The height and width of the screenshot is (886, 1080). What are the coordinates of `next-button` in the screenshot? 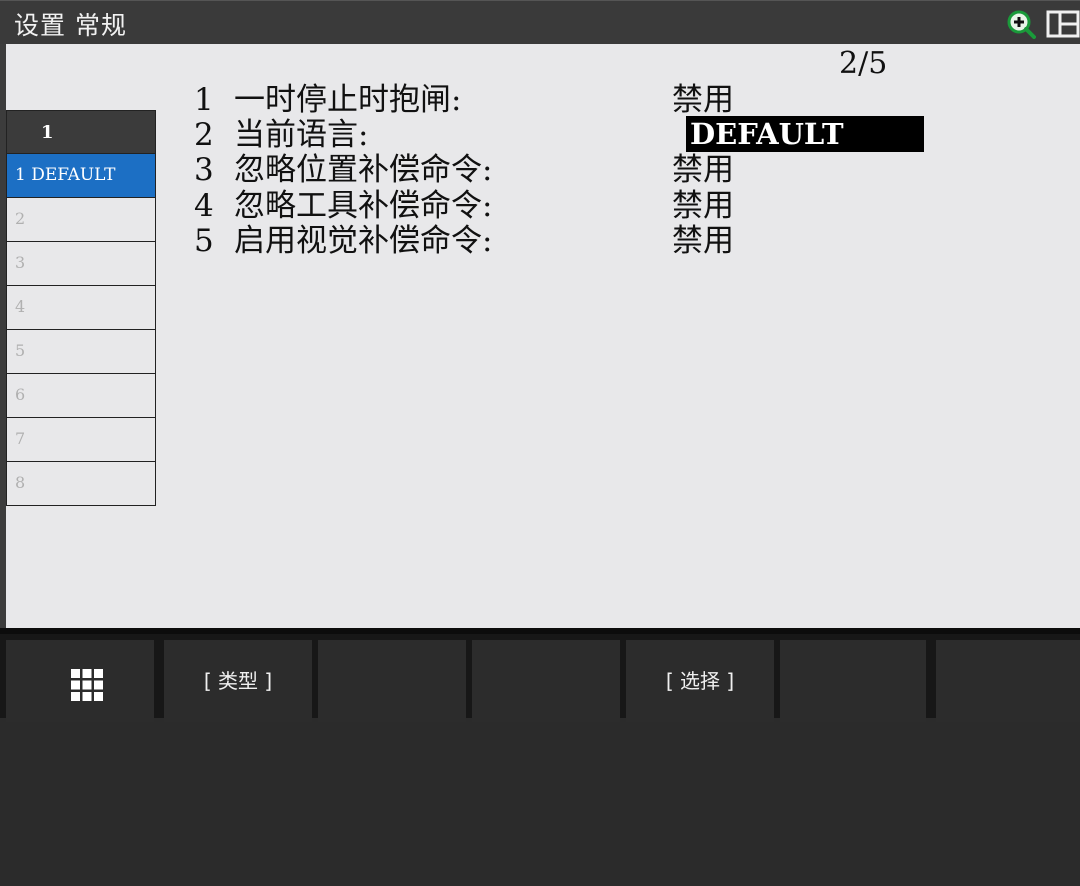 It's located at (1008, 681).